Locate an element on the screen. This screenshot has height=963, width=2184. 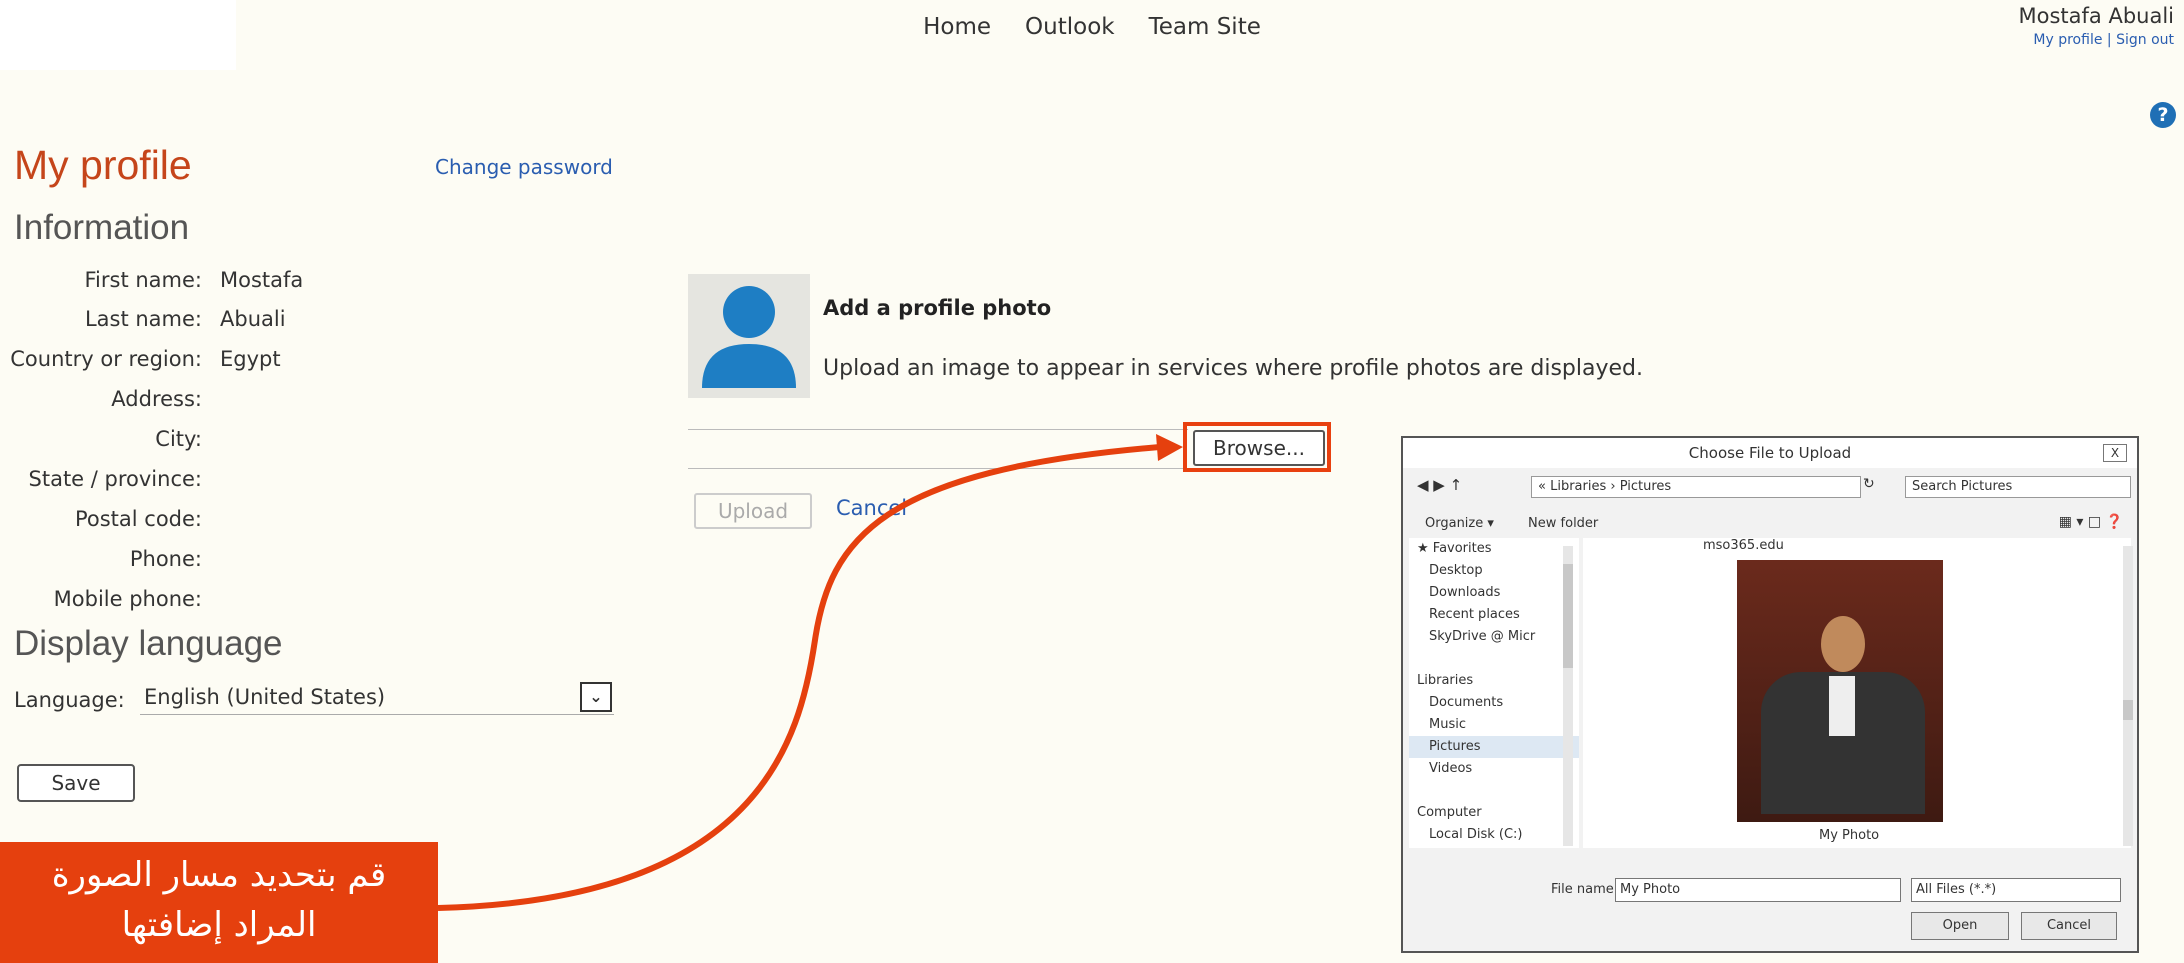
content-scrollbar is located at coordinates (2128, 696).